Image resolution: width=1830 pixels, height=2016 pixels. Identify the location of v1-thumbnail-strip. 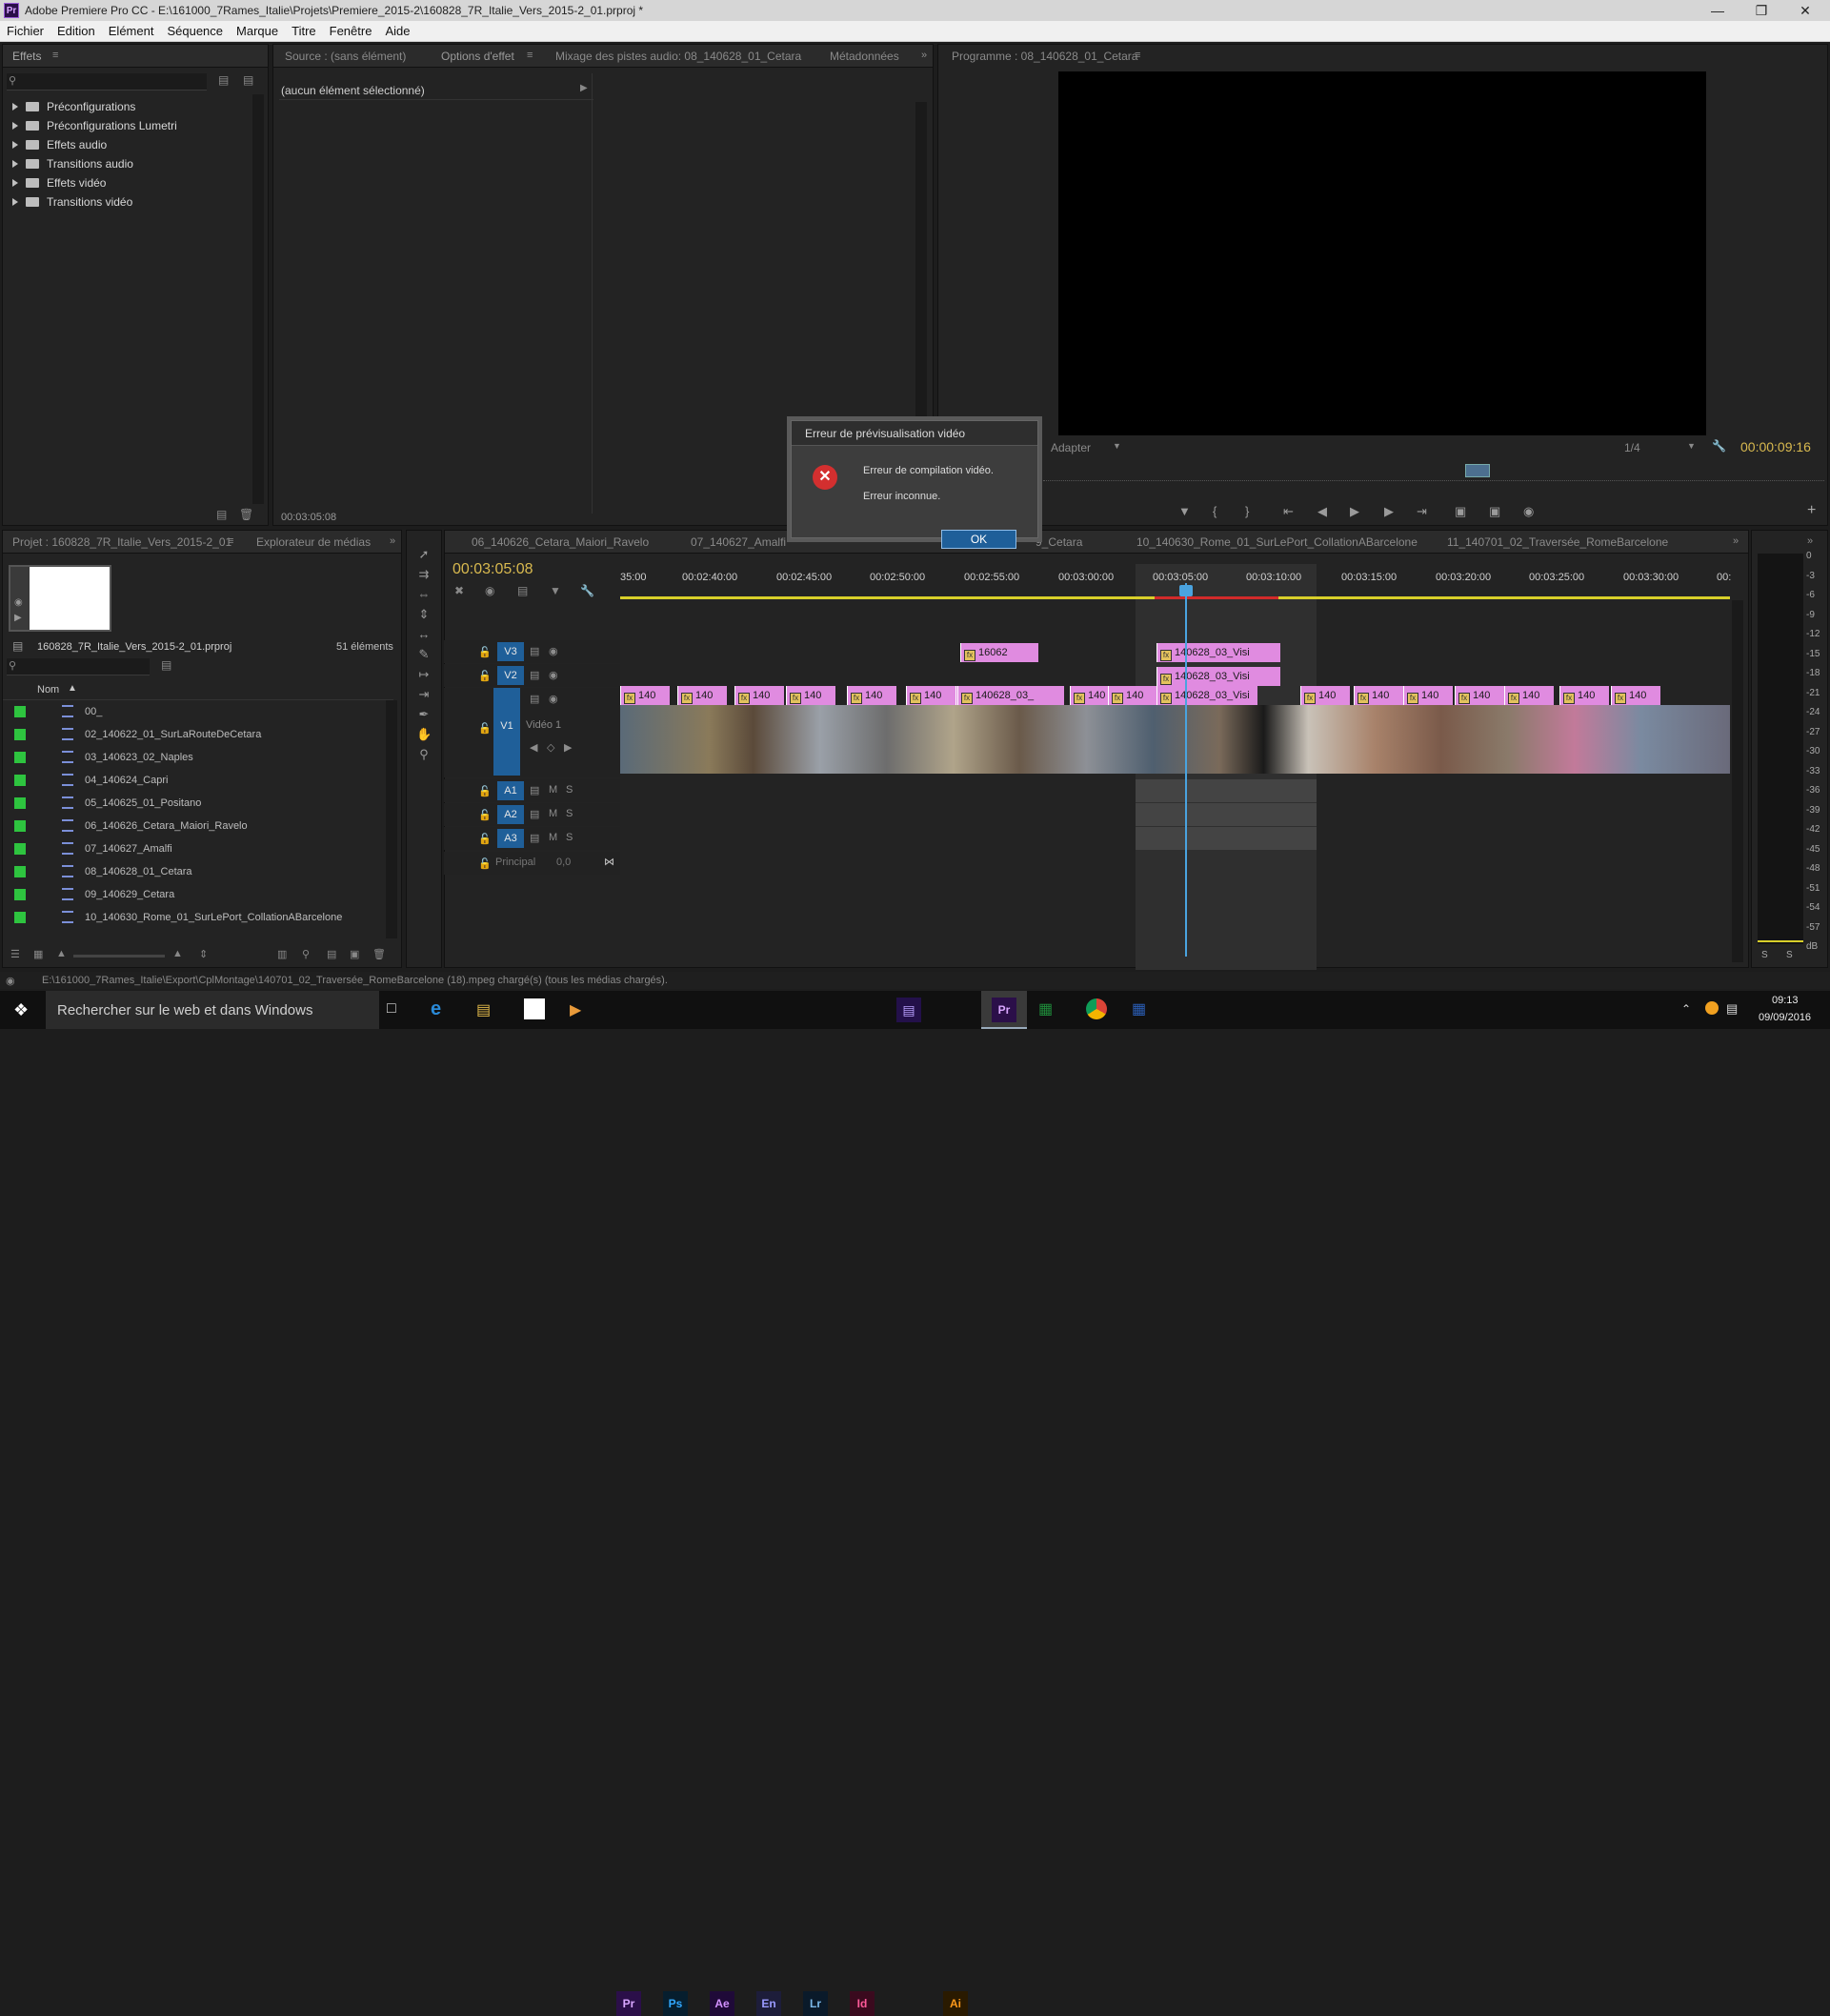
(1175, 740).